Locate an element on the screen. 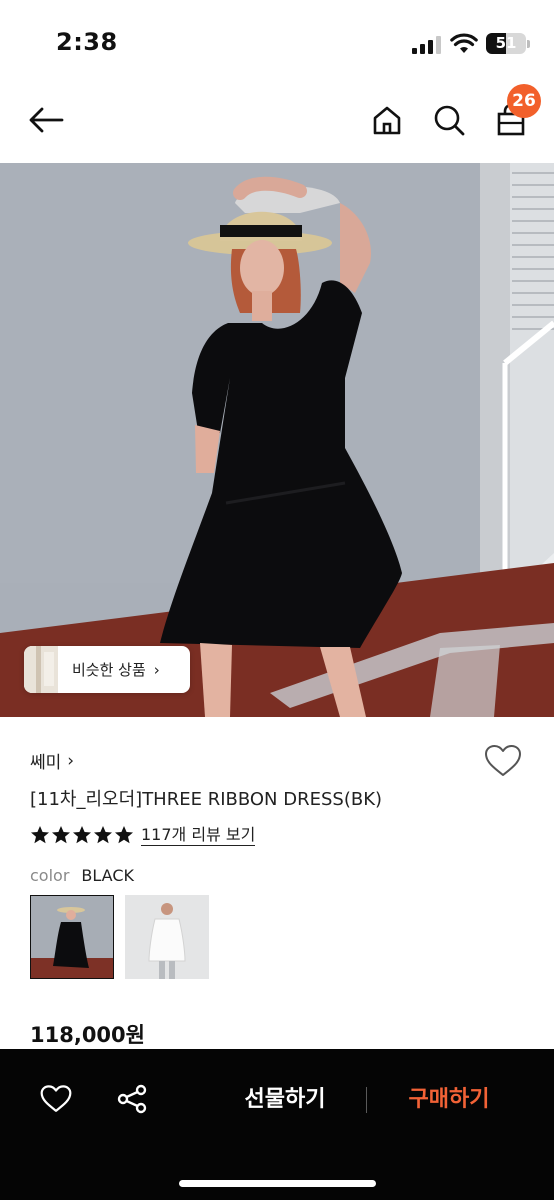 Image resolution: width=554 pixels, height=1200 pixels. gift-button: 선물하기 is located at coordinates (285, 1100).